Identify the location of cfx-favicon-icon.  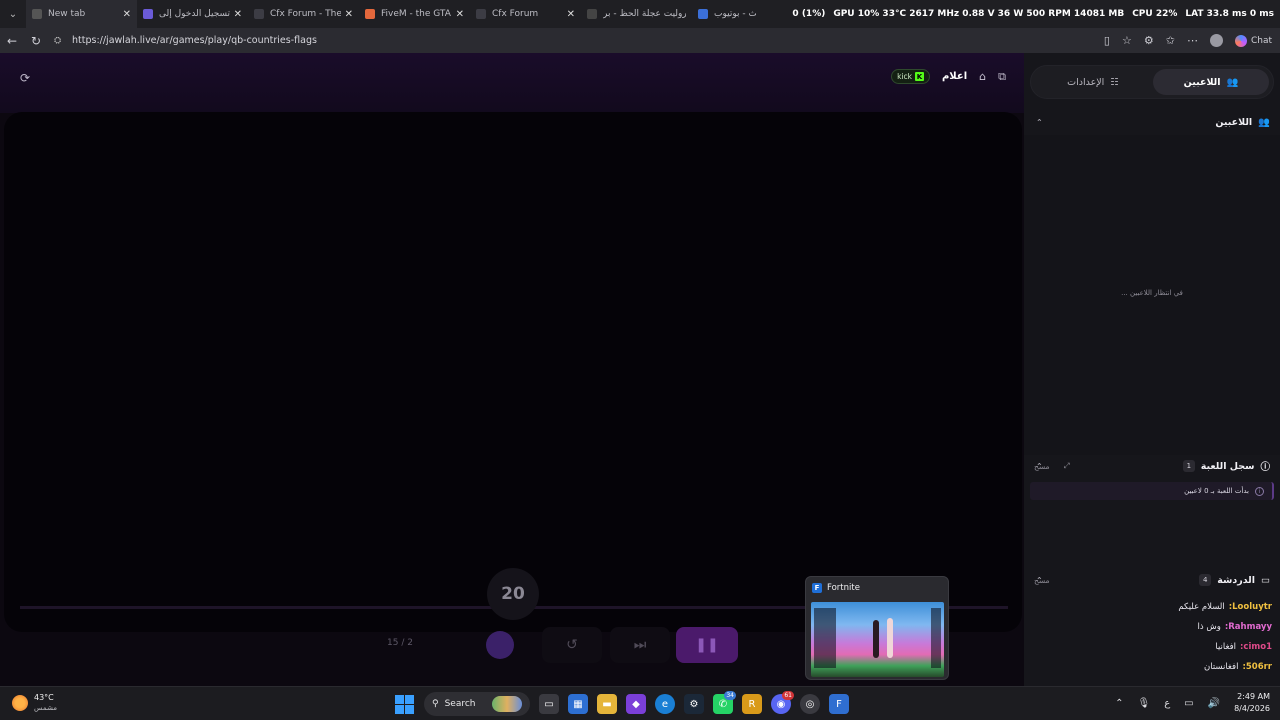
(481, 14).